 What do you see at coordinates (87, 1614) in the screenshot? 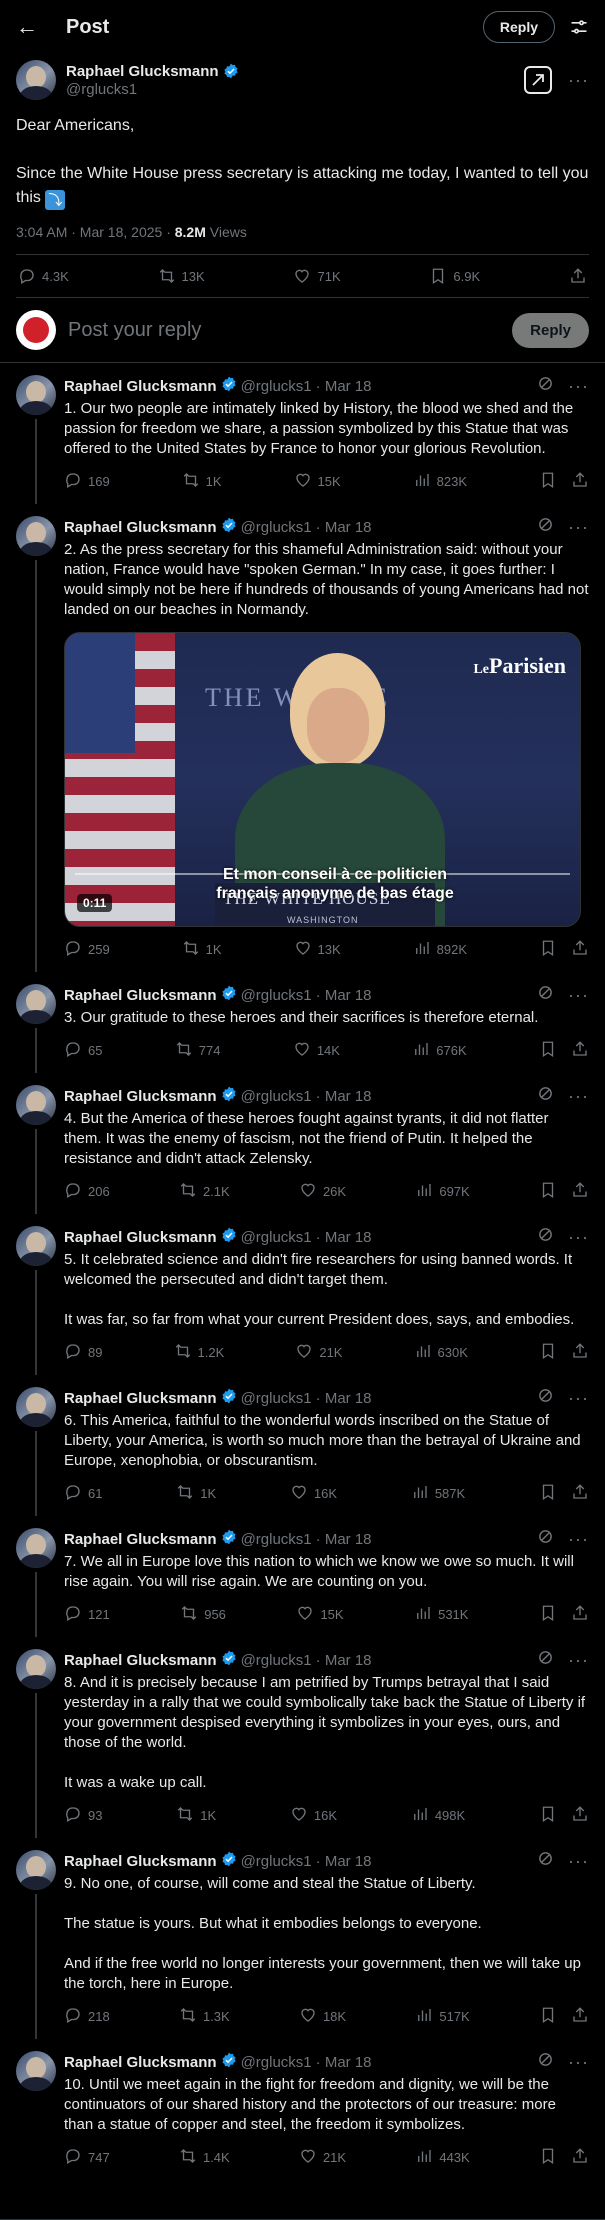
I see `reply-action: 121` at bounding box center [87, 1614].